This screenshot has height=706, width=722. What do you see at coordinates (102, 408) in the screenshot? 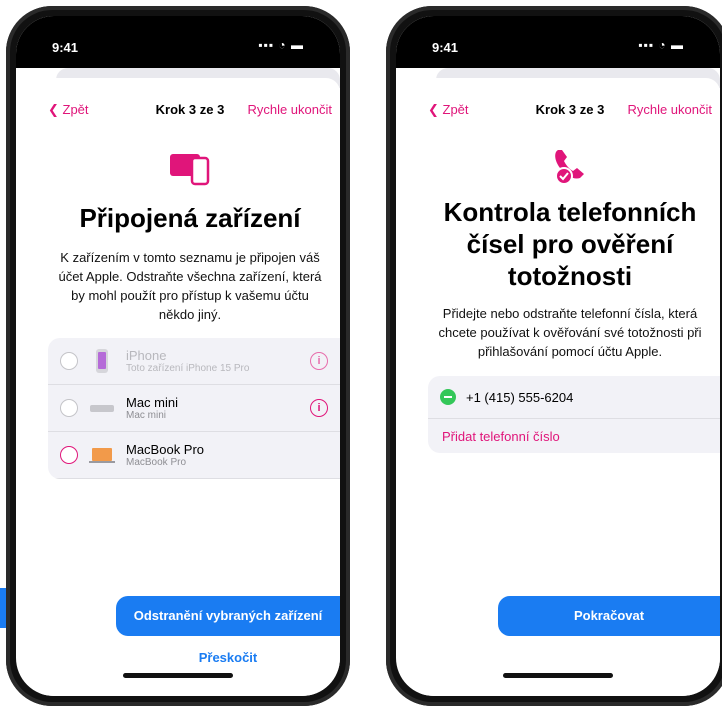
I see `mac-mini-icon` at bounding box center [102, 408].